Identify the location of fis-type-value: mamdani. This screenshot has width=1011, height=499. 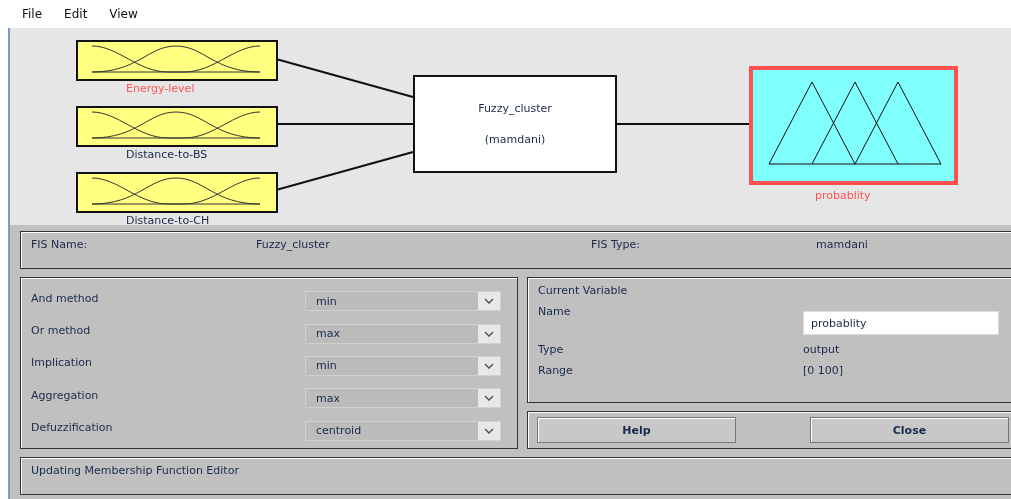
(842, 244).